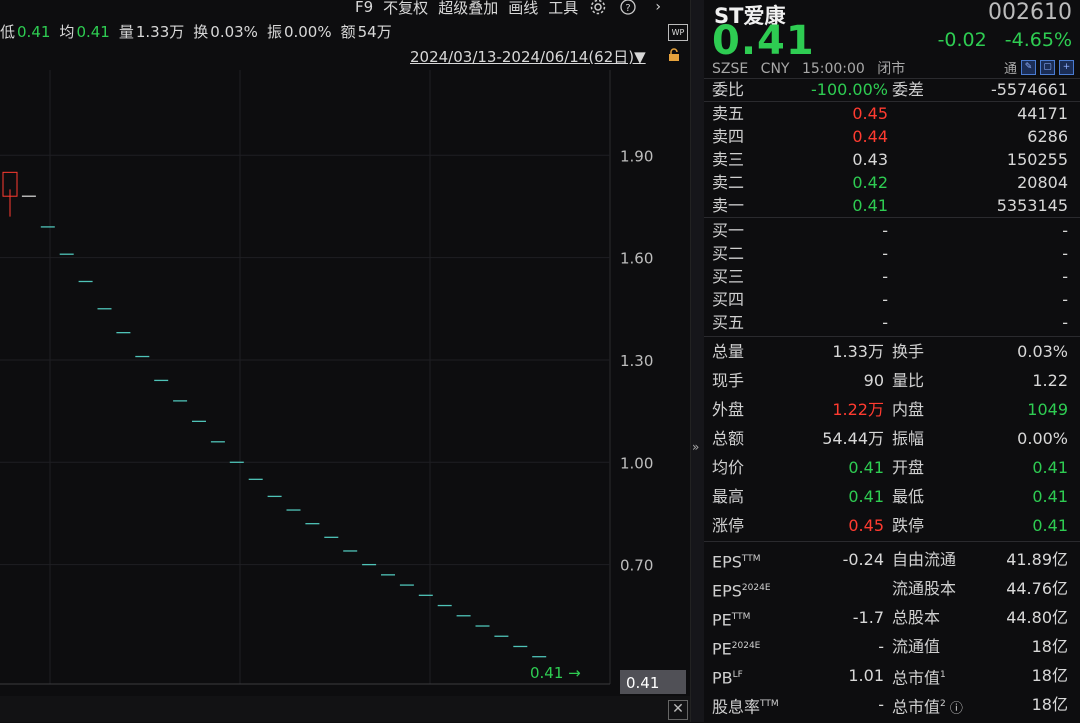 The width and height of the screenshot is (1080, 723). What do you see at coordinates (1047, 409) in the screenshot?
I see `stat-value: 1049` at bounding box center [1047, 409].